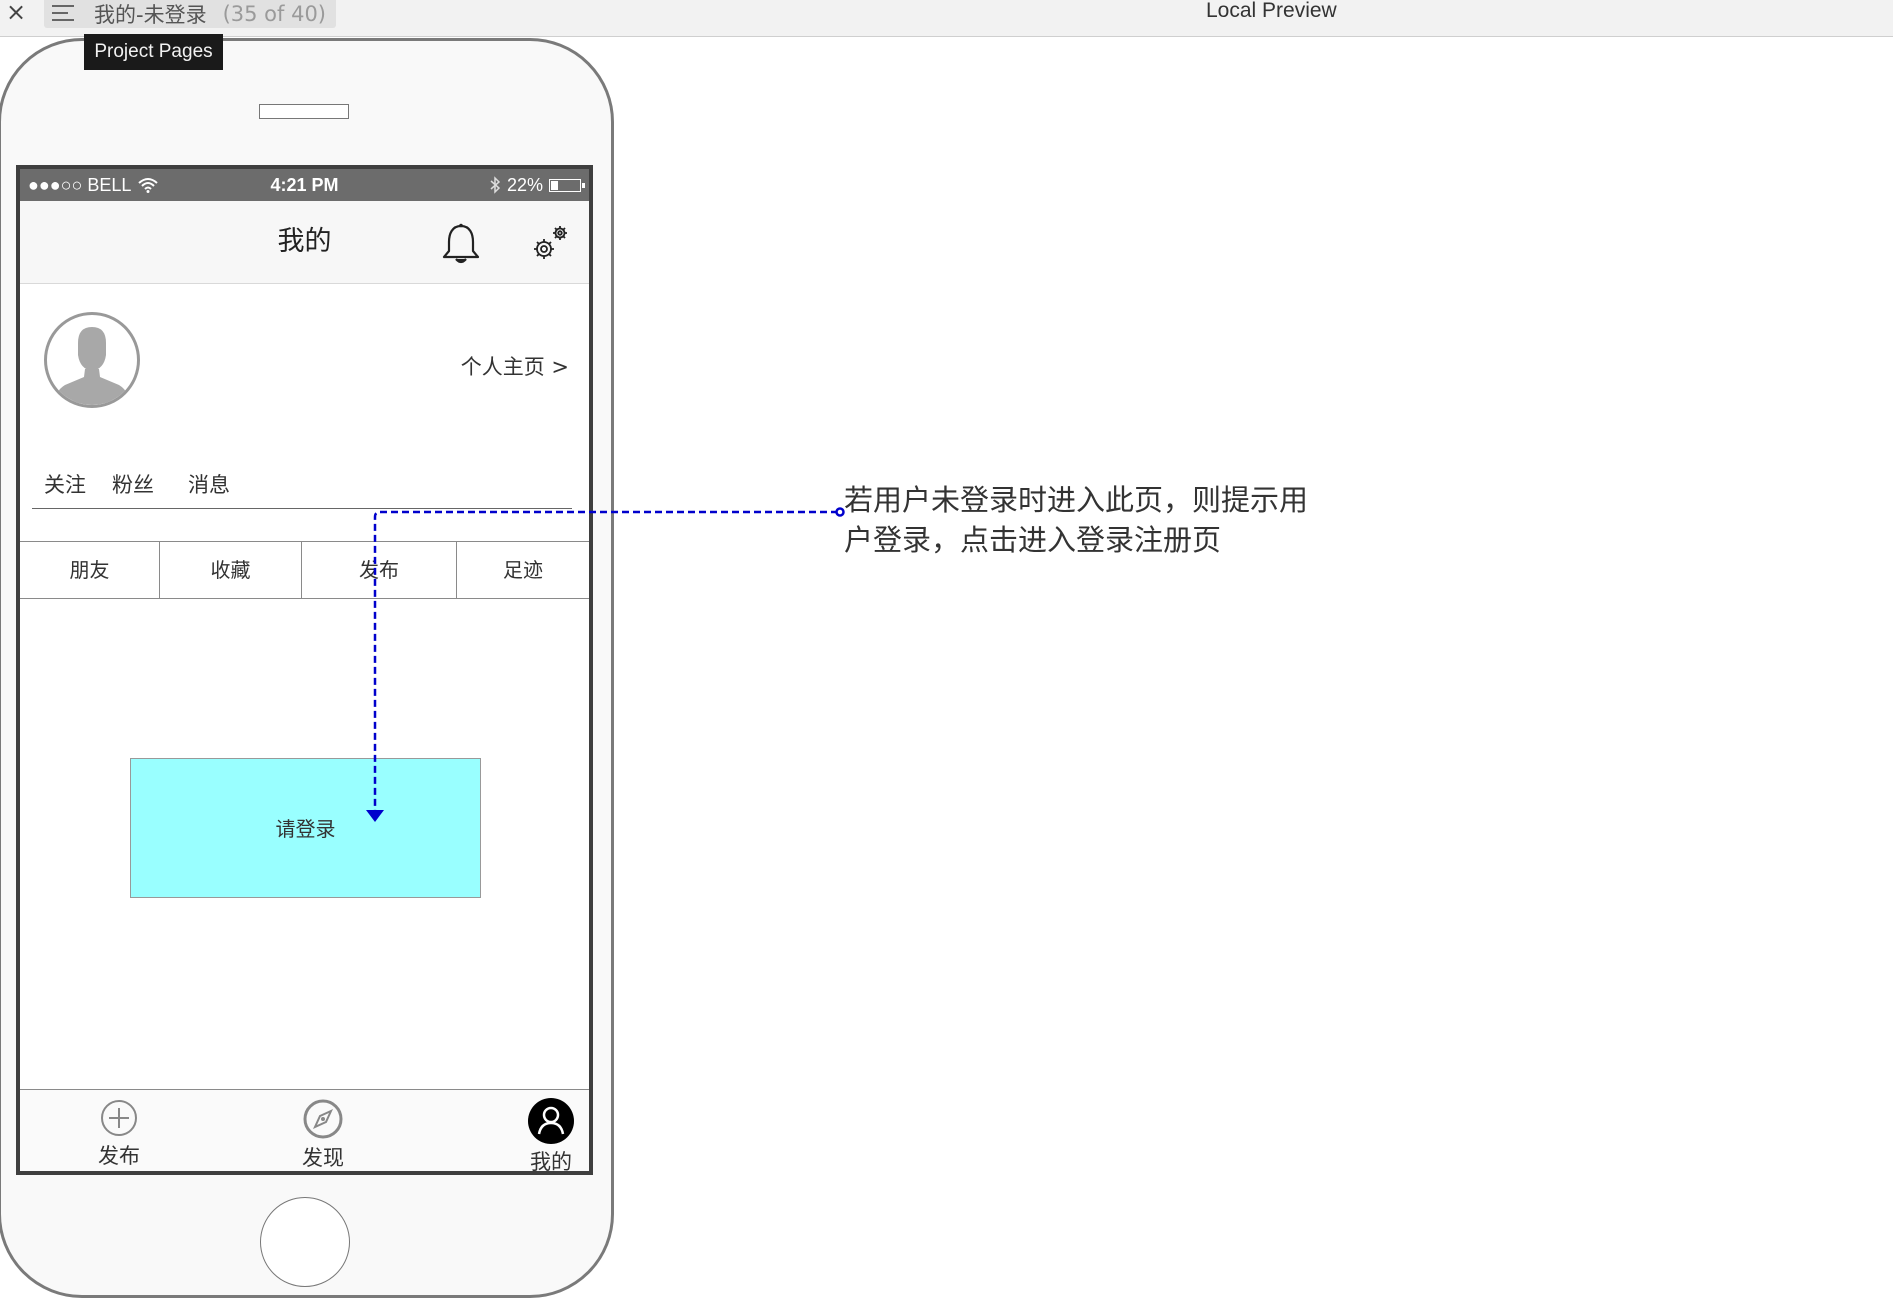 This screenshot has height=1298, width=1893. I want to click on project-pages-tooltip: Project Pages, so click(153, 52).